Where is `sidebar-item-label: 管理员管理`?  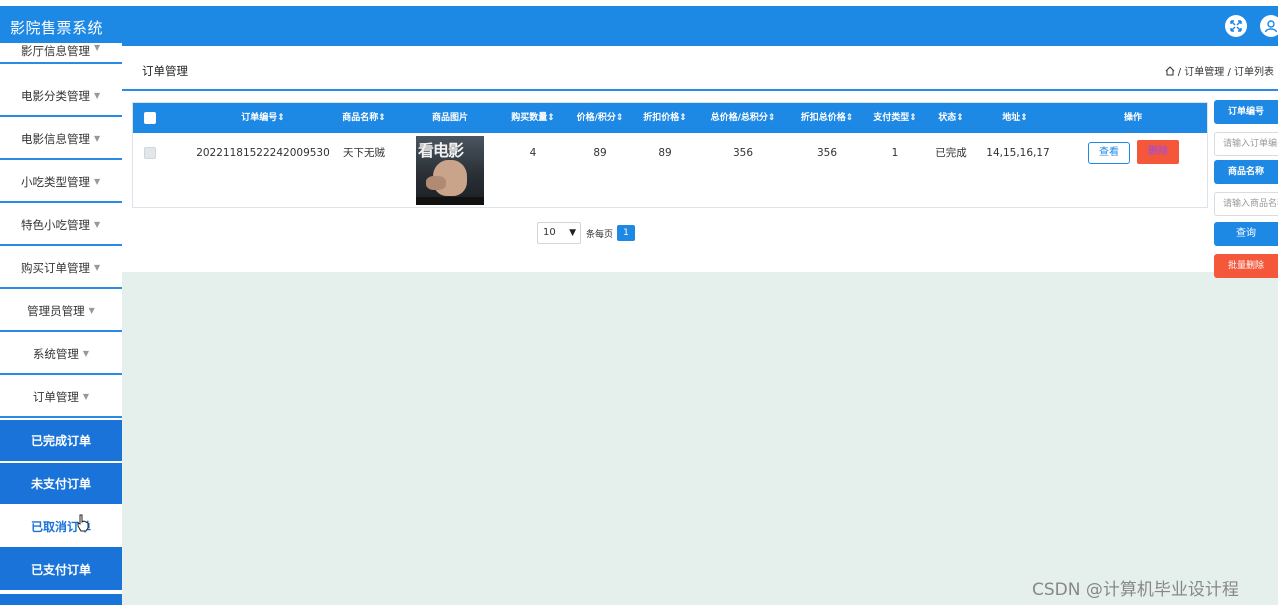 sidebar-item-label: 管理员管理 is located at coordinates (56, 310).